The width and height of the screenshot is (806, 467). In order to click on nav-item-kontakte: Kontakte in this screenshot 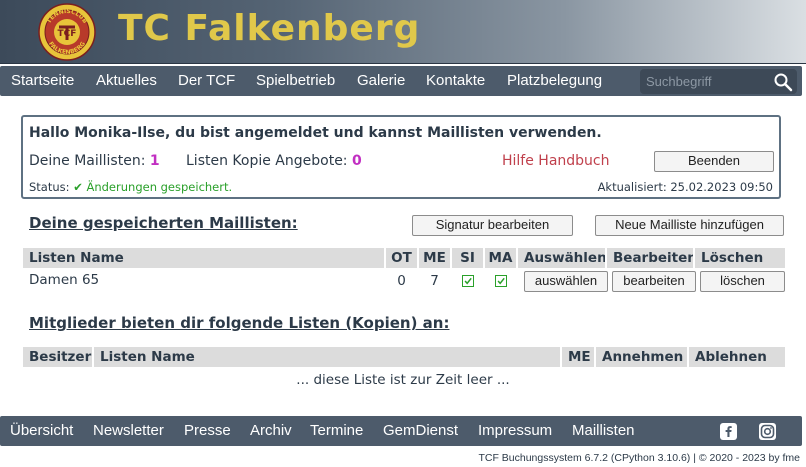, I will do `click(455, 80)`.